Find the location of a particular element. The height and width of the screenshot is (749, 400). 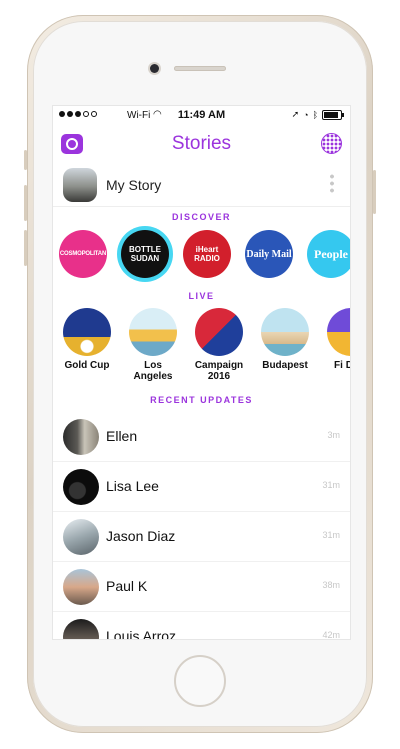

list-item: Ellen 3m is located at coordinates (201, 437).